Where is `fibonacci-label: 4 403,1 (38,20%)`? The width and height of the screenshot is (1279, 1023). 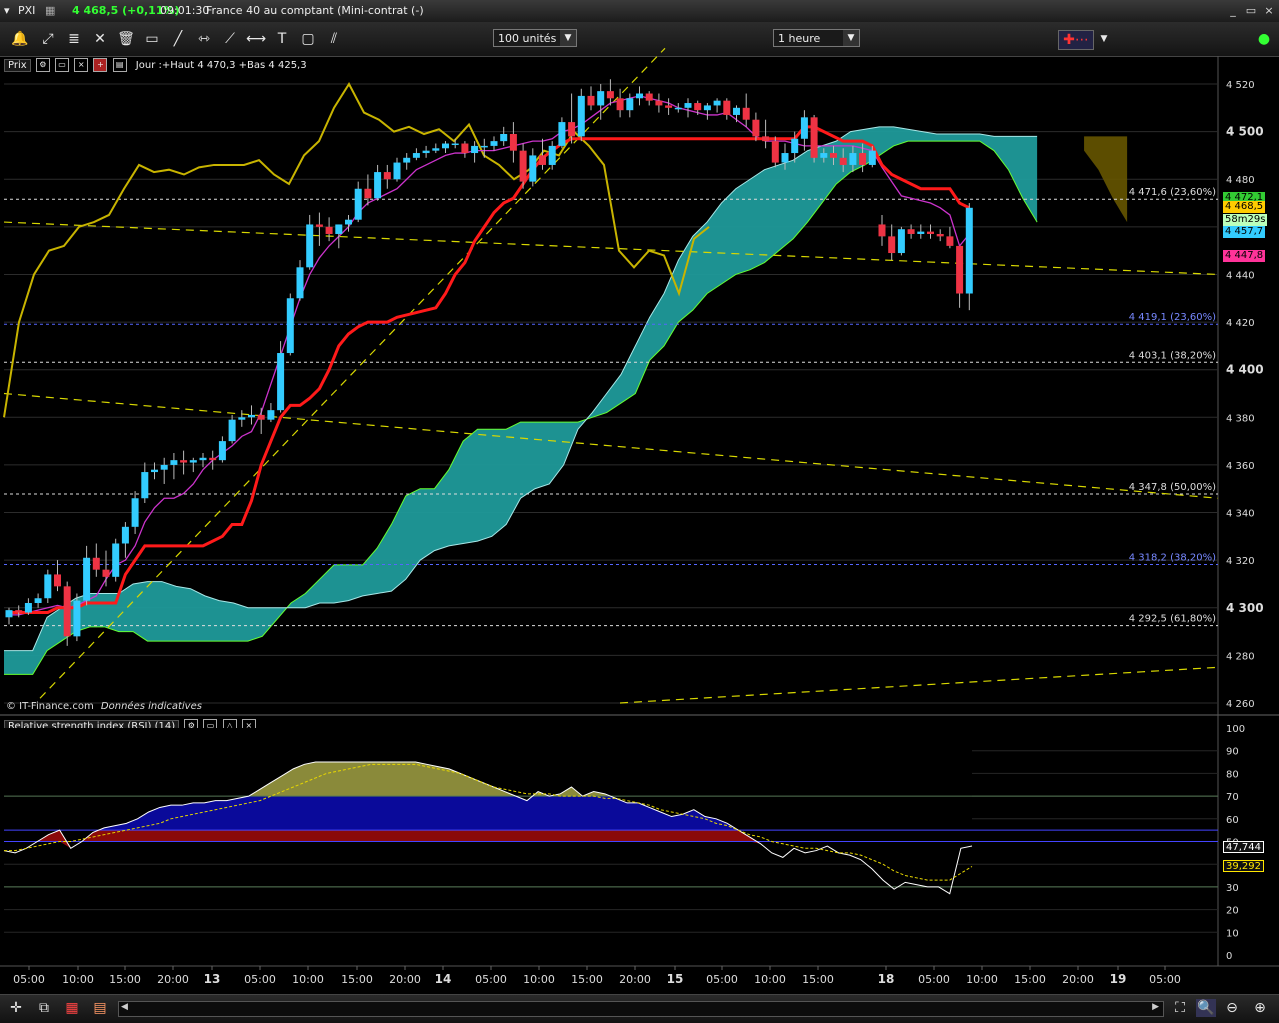 fibonacci-label: 4 403,1 (38,20%) is located at coordinates (1172, 355).